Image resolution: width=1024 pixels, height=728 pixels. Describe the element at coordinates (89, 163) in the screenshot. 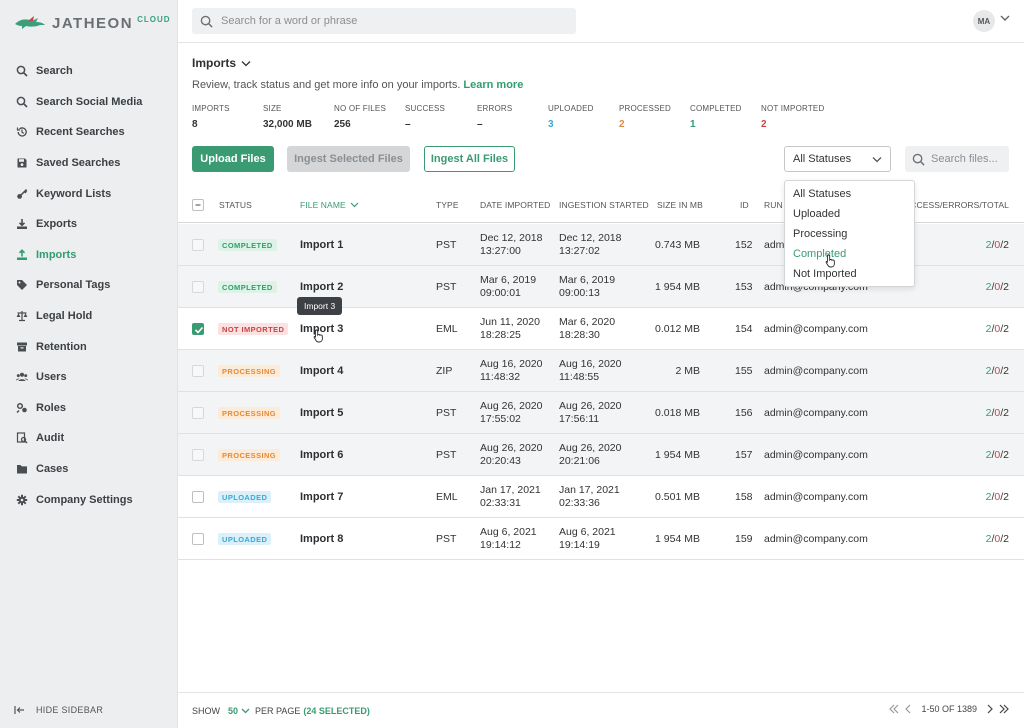

I see `sidebar-item-saved-searches: Saved Searches` at that location.